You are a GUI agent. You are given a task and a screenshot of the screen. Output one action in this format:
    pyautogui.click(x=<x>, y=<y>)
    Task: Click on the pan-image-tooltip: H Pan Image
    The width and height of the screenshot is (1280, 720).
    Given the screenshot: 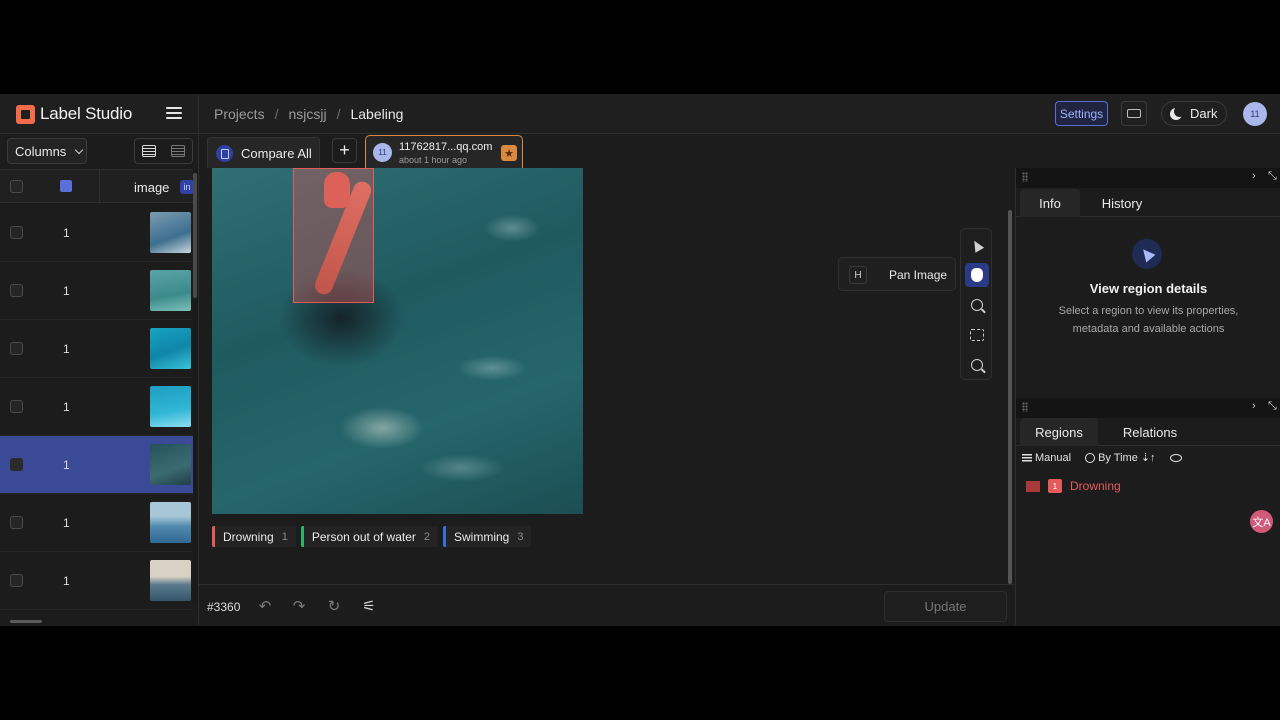 What is the action you would take?
    pyautogui.click(x=897, y=274)
    